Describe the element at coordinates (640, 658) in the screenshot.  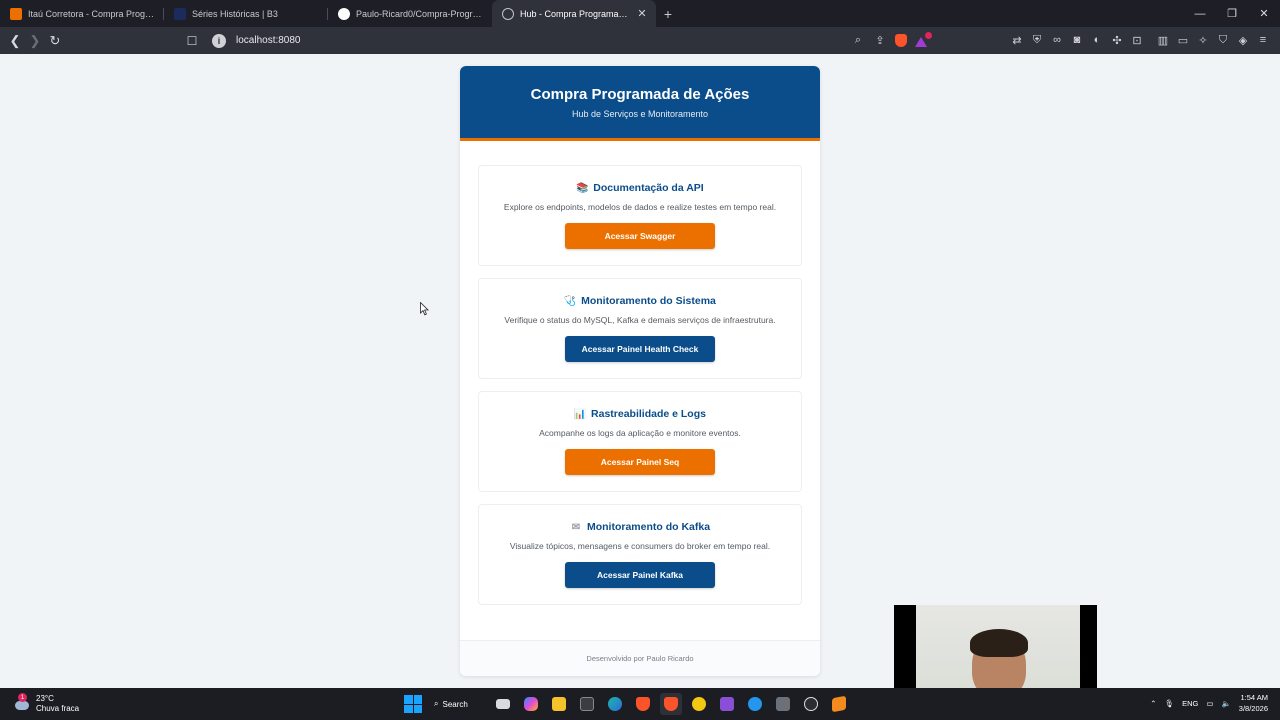
I see `page-footer: Desenvolvido por Paulo Ricardo` at that location.